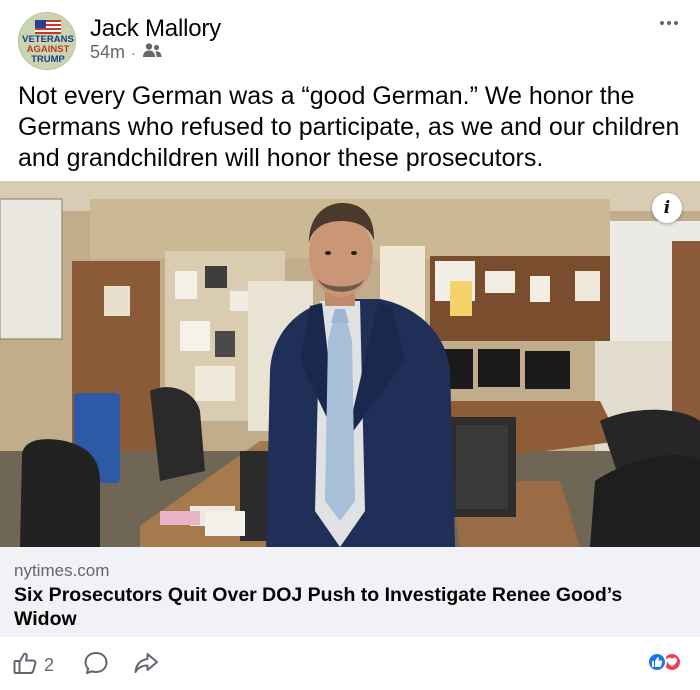 The width and height of the screenshot is (700, 690). Describe the element at coordinates (152, 52) in the screenshot. I see `friends-icon` at that location.